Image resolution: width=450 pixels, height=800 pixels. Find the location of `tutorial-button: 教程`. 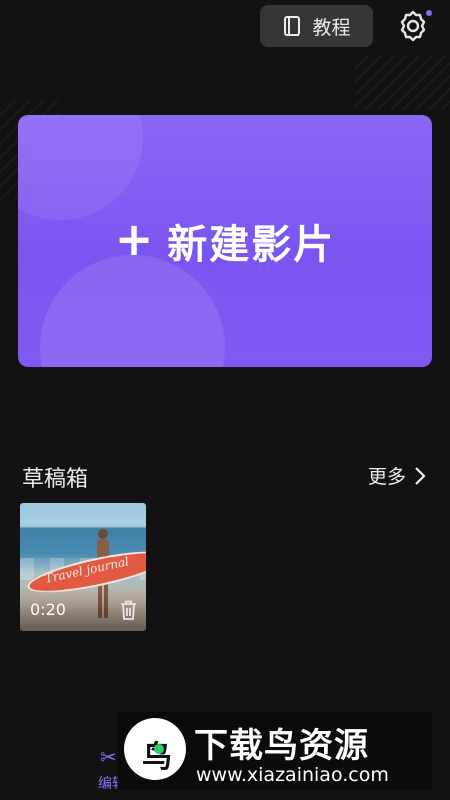

tutorial-button: 教程 is located at coordinates (316, 26).